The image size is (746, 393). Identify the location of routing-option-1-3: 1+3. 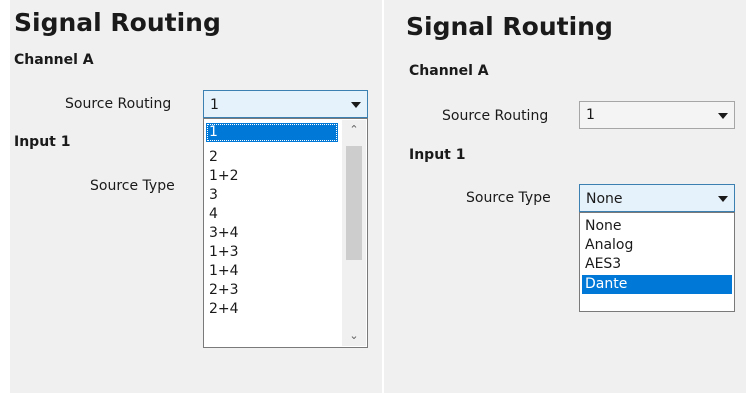
(272, 252).